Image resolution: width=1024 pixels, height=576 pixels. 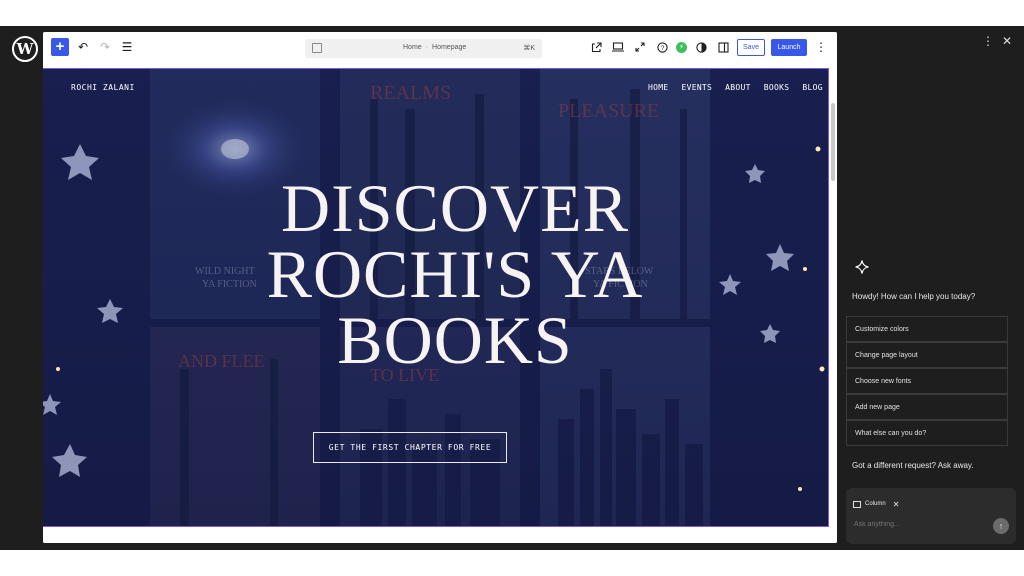 What do you see at coordinates (658, 87) in the screenshot?
I see `nav-item-home: HOME` at bounding box center [658, 87].